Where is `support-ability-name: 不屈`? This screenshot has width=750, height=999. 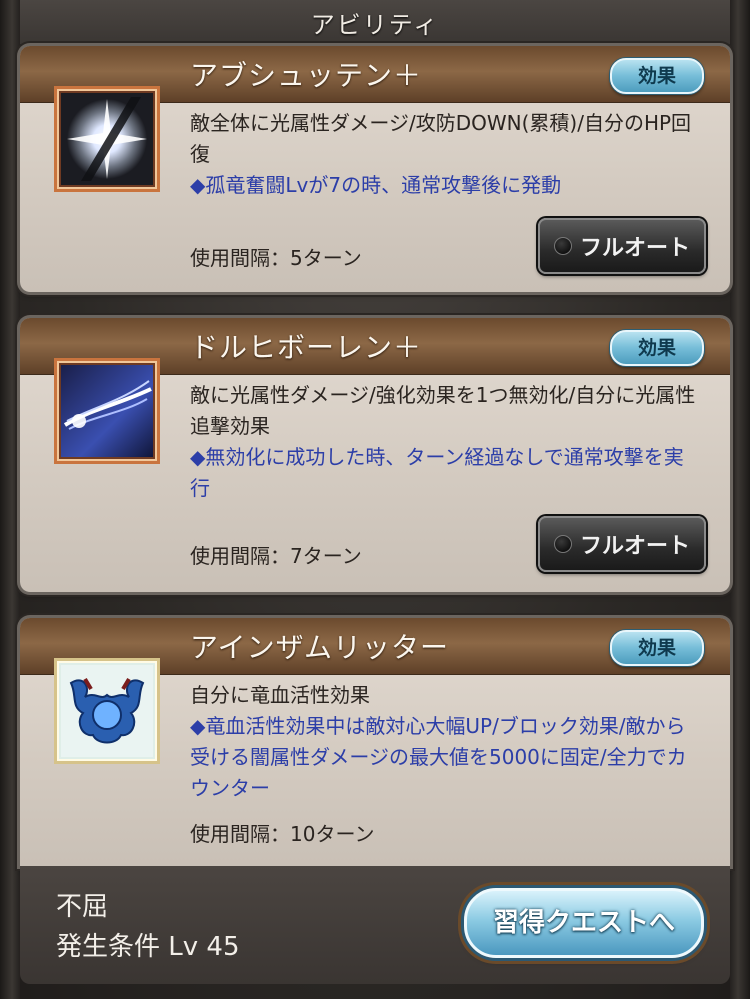 support-ability-name: 不屈 is located at coordinates (82, 907).